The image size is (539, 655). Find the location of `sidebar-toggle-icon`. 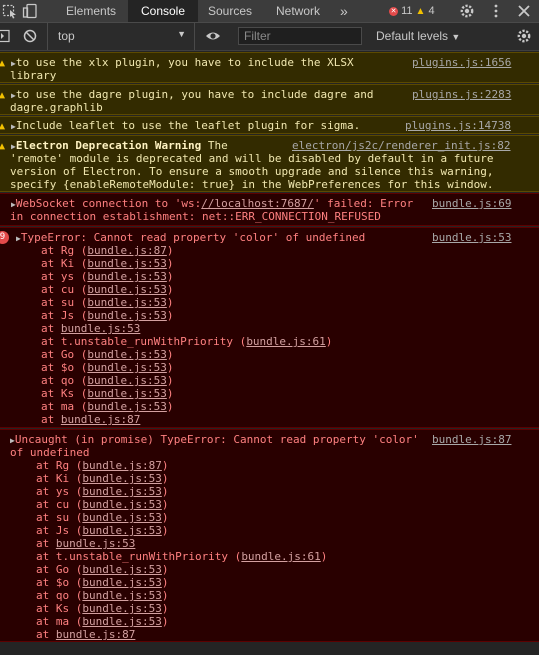

sidebar-toggle-icon is located at coordinates (5, 36).